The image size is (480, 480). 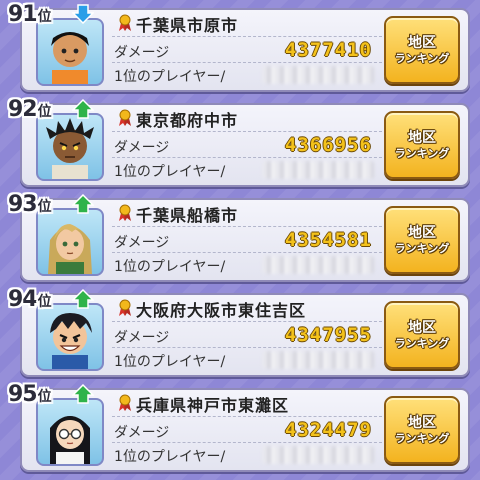 What do you see at coordinates (328, 240) in the screenshot?
I see `damage-value: 4354581` at bounding box center [328, 240].